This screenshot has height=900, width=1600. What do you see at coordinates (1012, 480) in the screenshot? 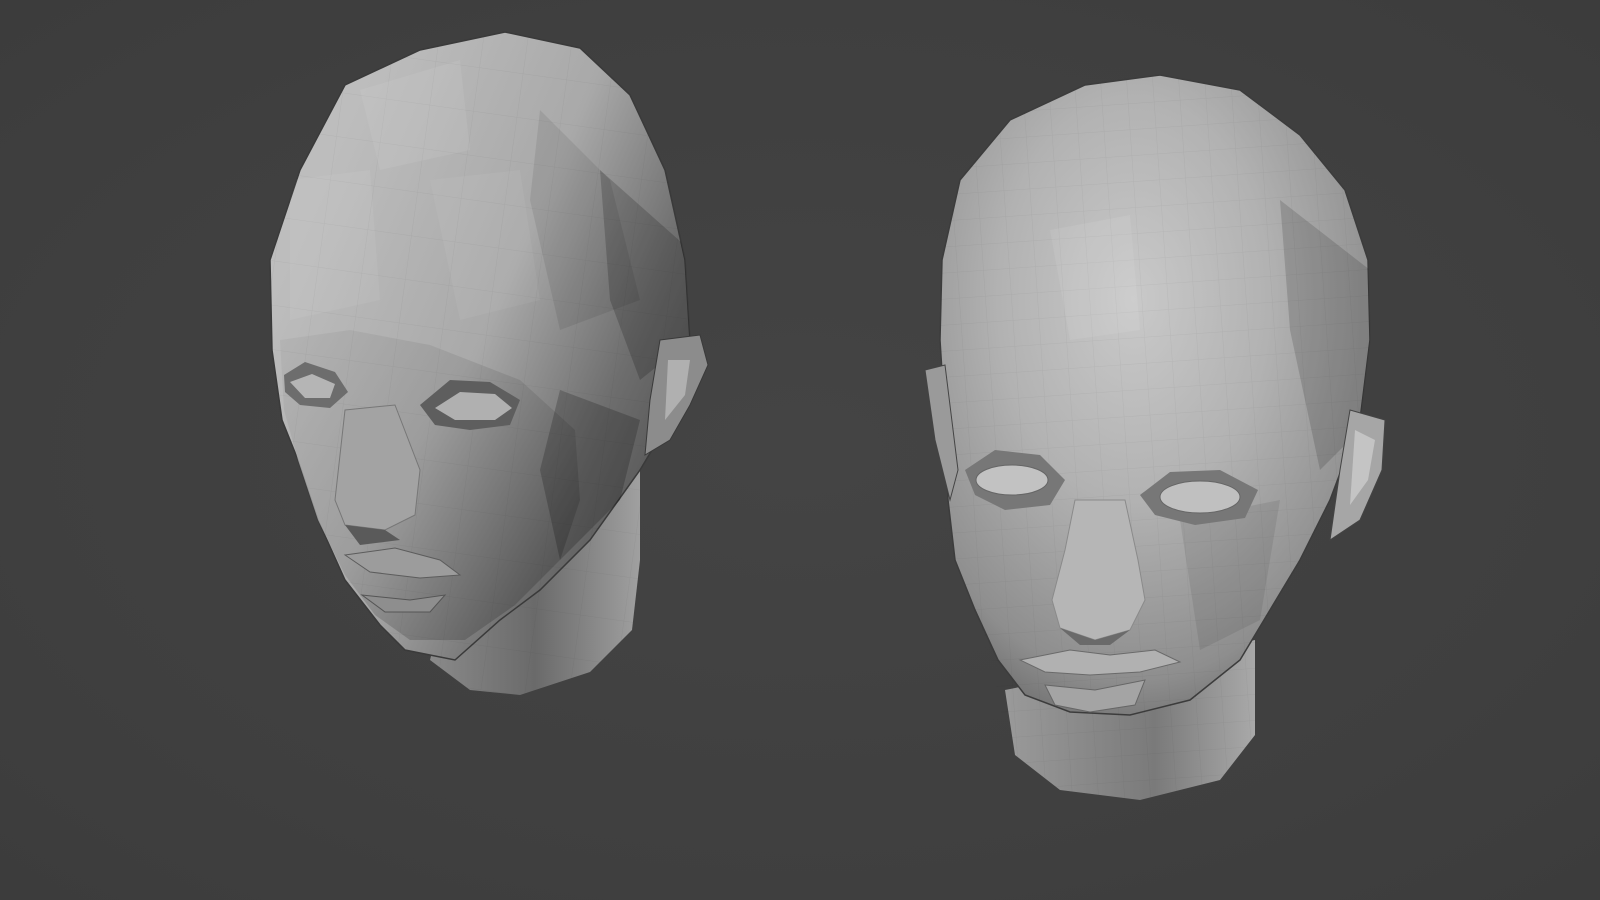
I see `subdivided-left-eye` at bounding box center [1012, 480].